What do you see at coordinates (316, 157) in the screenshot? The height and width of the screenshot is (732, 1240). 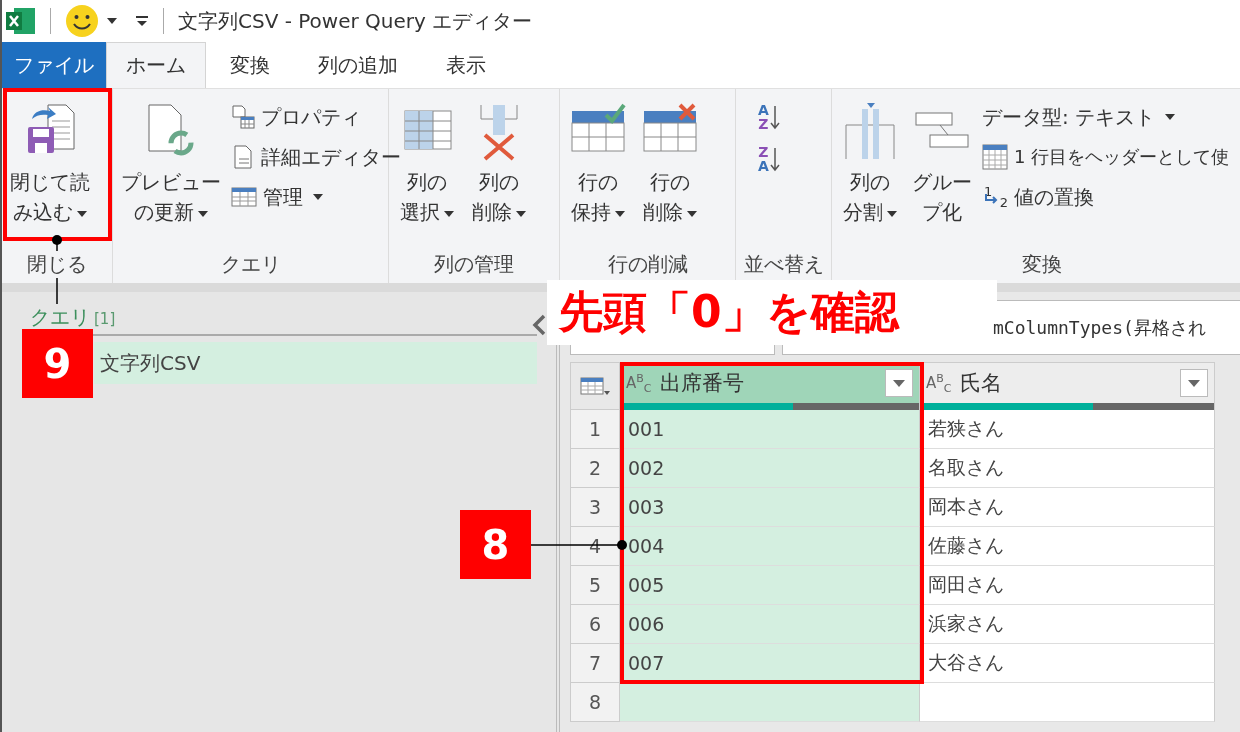 I see `ribbon-button: 詳細エディター` at bounding box center [316, 157].